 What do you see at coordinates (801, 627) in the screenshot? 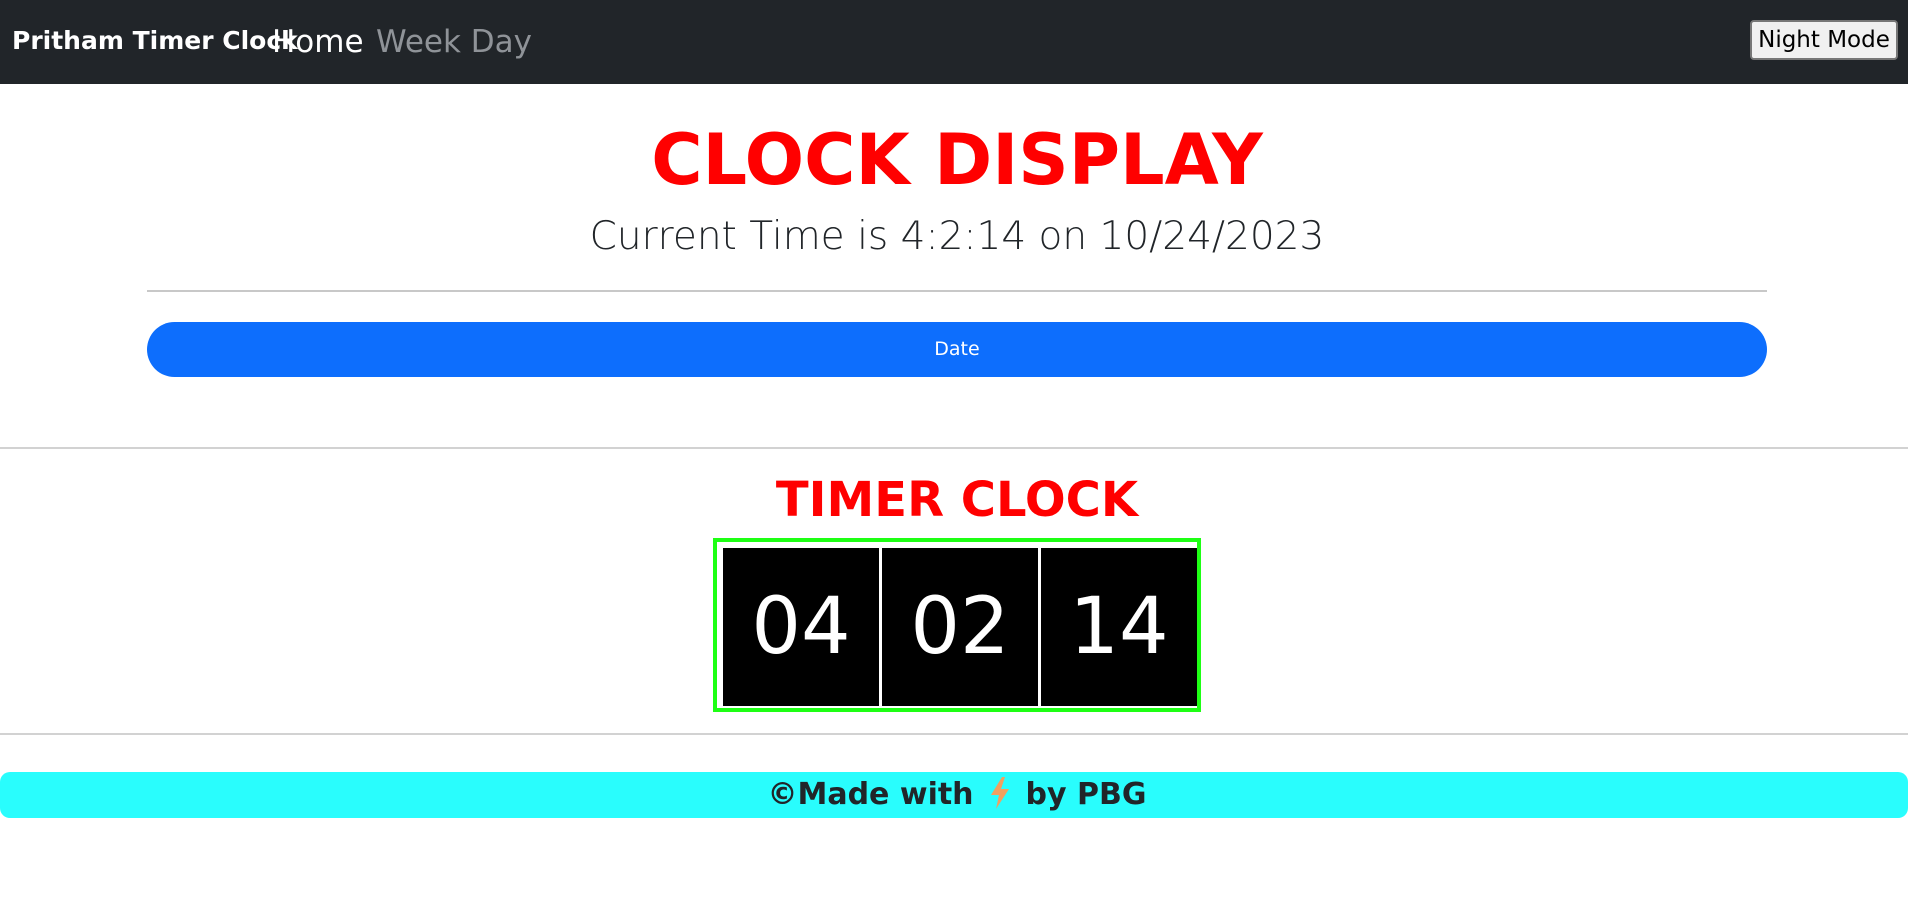
I see `timer-hours: 04` at bounding box center [801, 627].